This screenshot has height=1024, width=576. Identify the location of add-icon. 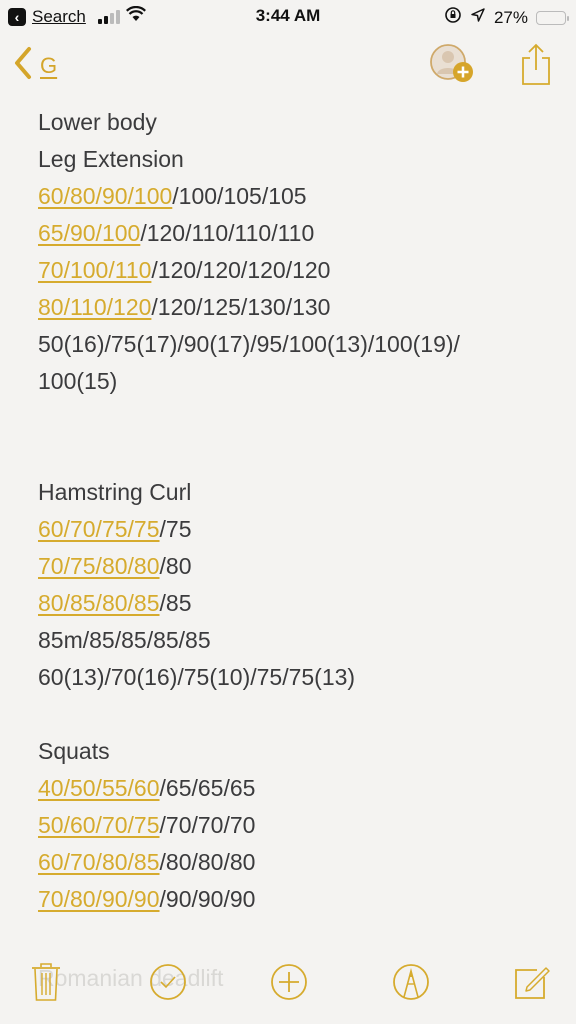
(289, 984).